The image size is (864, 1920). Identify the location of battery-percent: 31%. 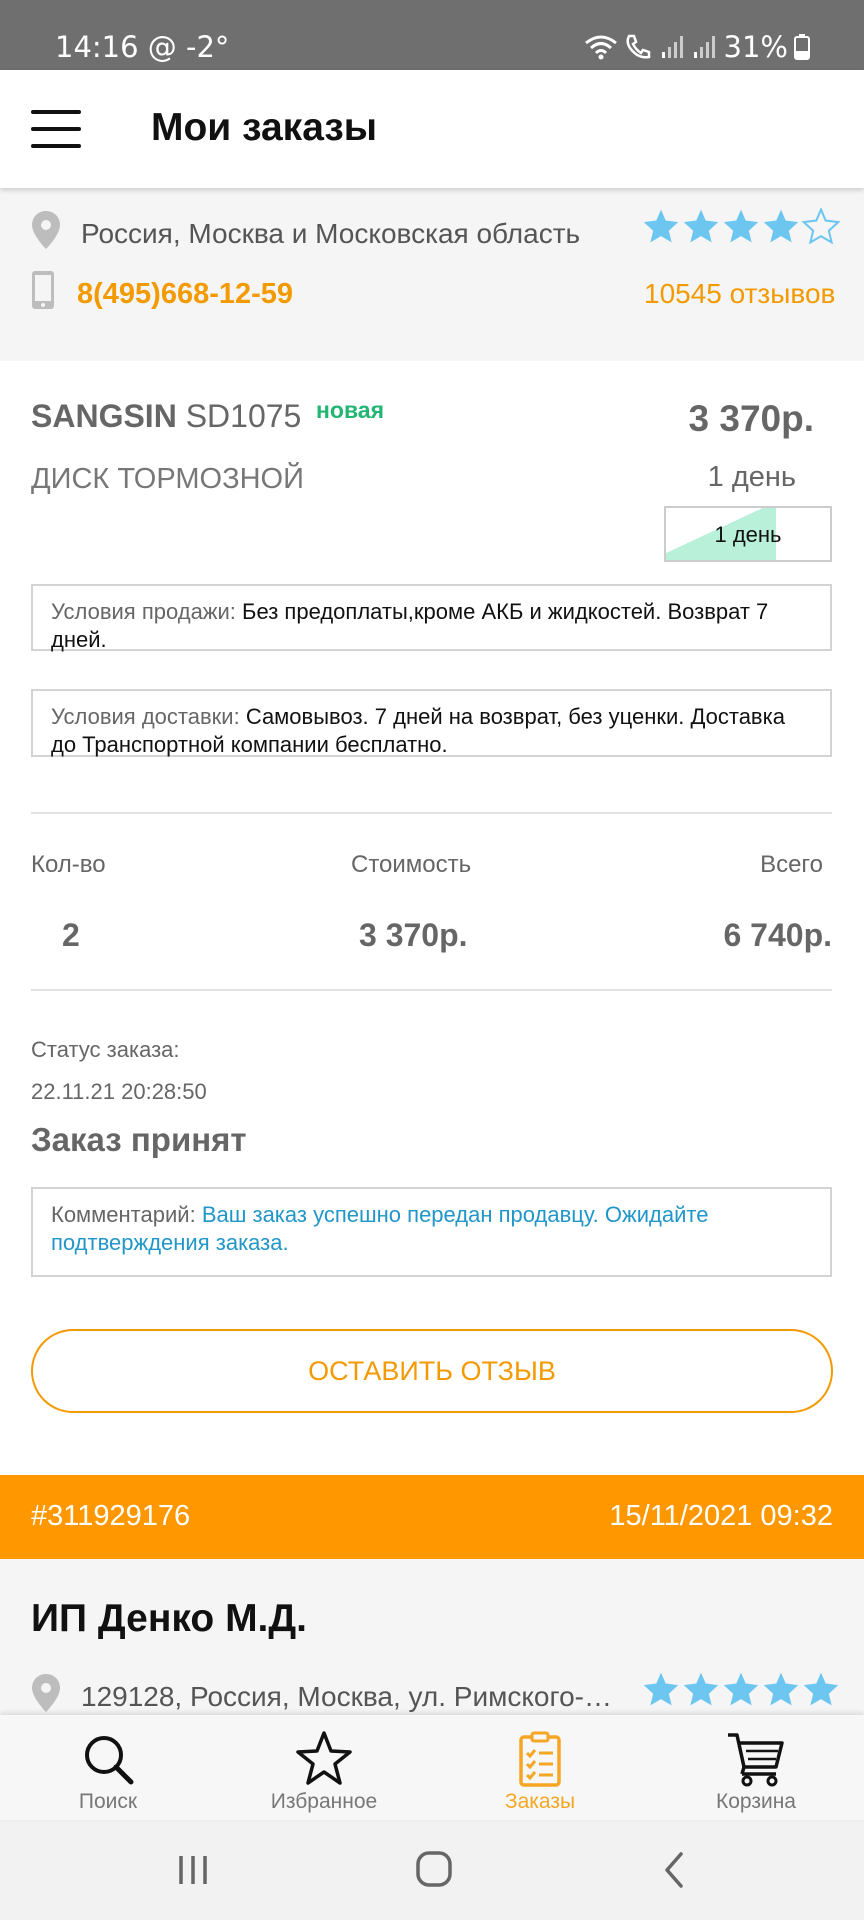
(755, 47).